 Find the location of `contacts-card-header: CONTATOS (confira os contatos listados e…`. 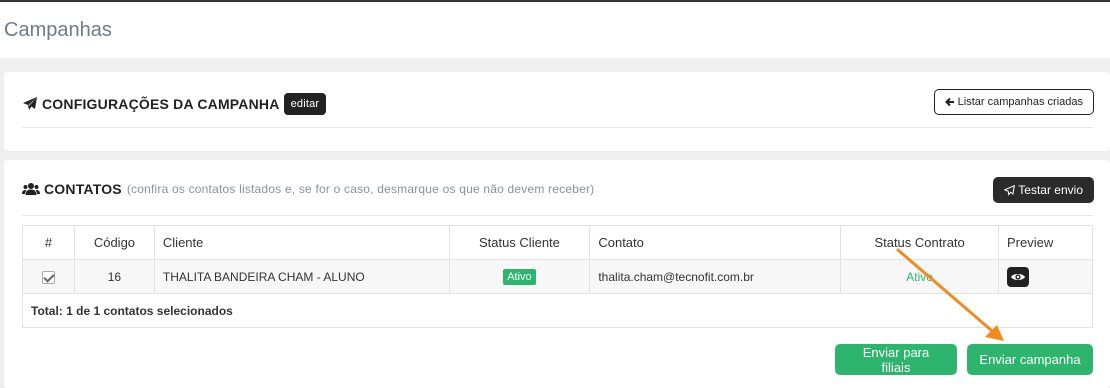

contacts-card-header: CONTATOS (confira os contatos listados e… is located at coordinates (308, 189).